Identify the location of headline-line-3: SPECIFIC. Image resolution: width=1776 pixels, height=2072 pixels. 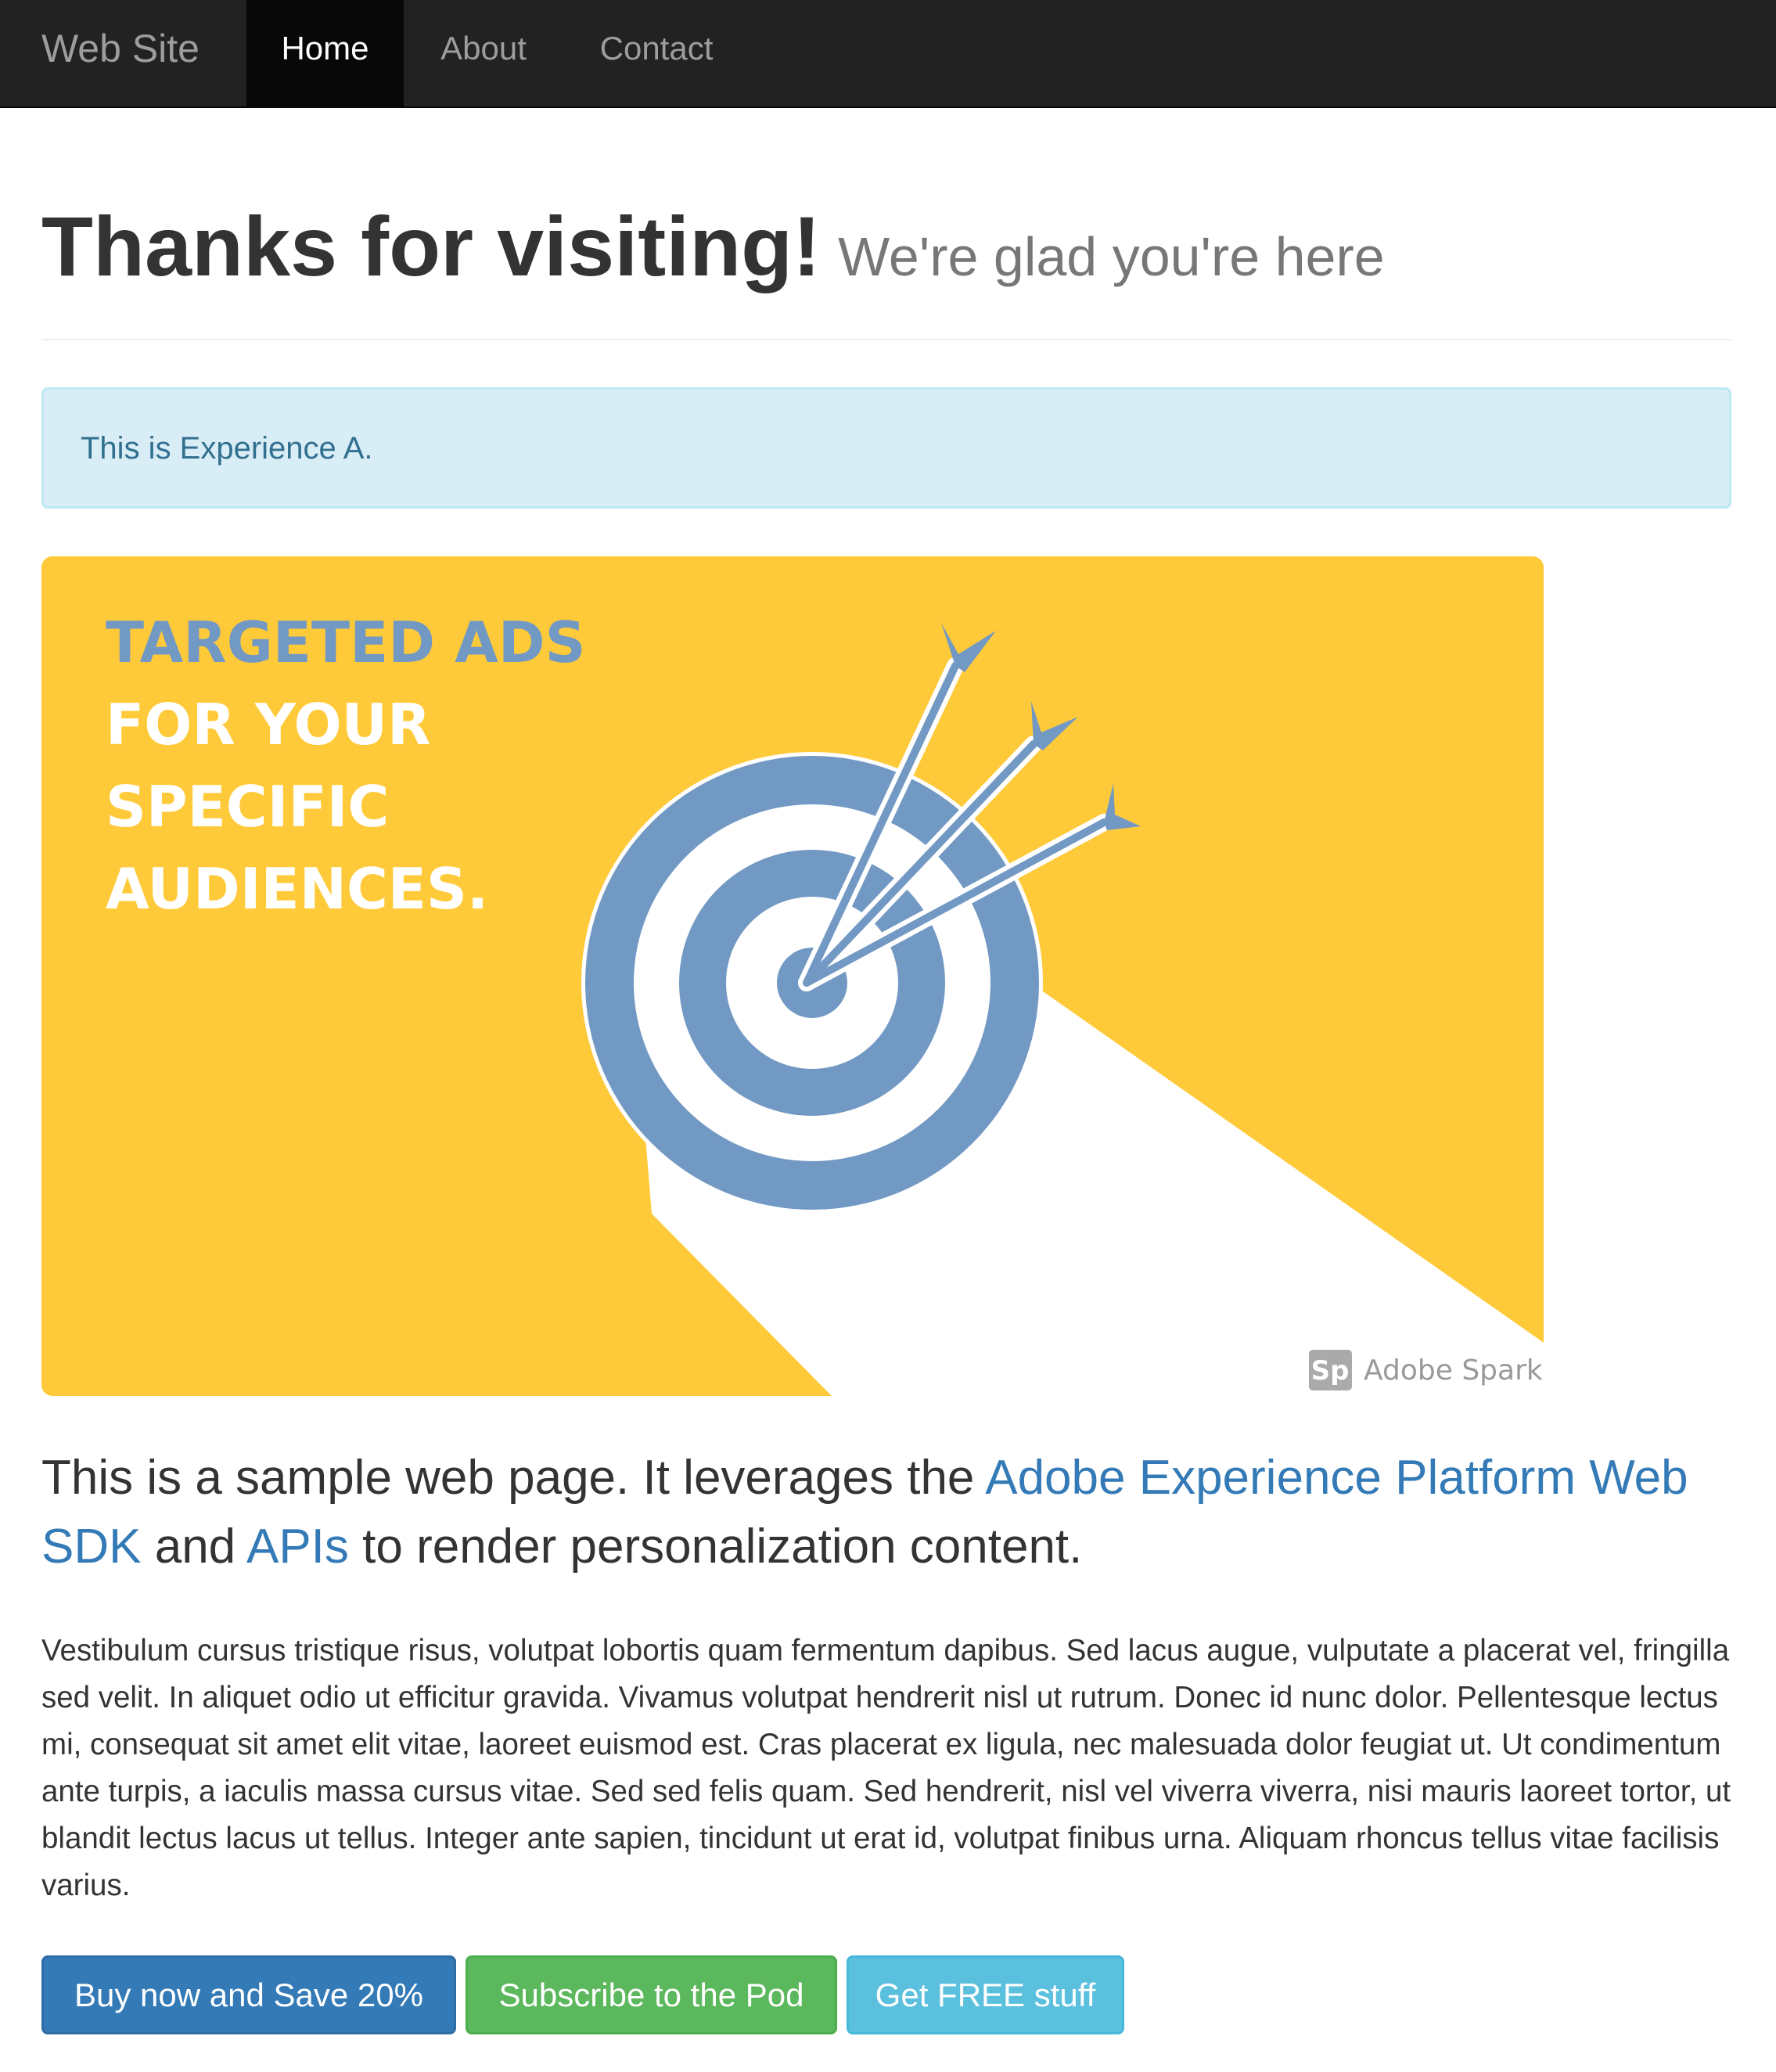
(248, 807).